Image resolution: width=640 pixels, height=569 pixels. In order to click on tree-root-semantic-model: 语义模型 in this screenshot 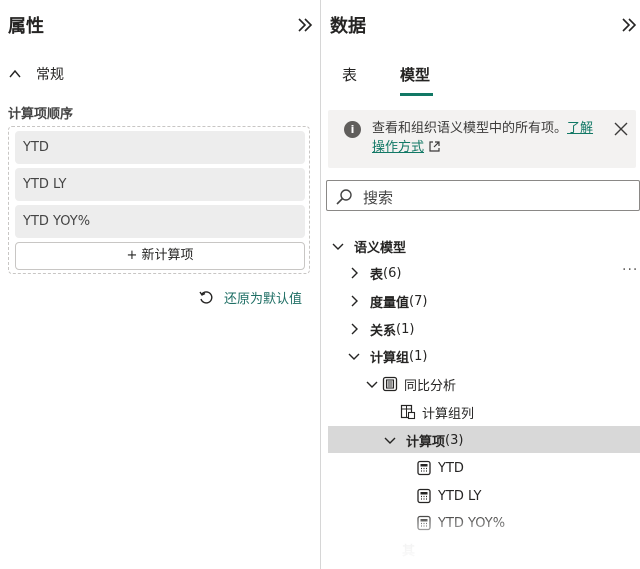, I will do `click(368, 246)`.